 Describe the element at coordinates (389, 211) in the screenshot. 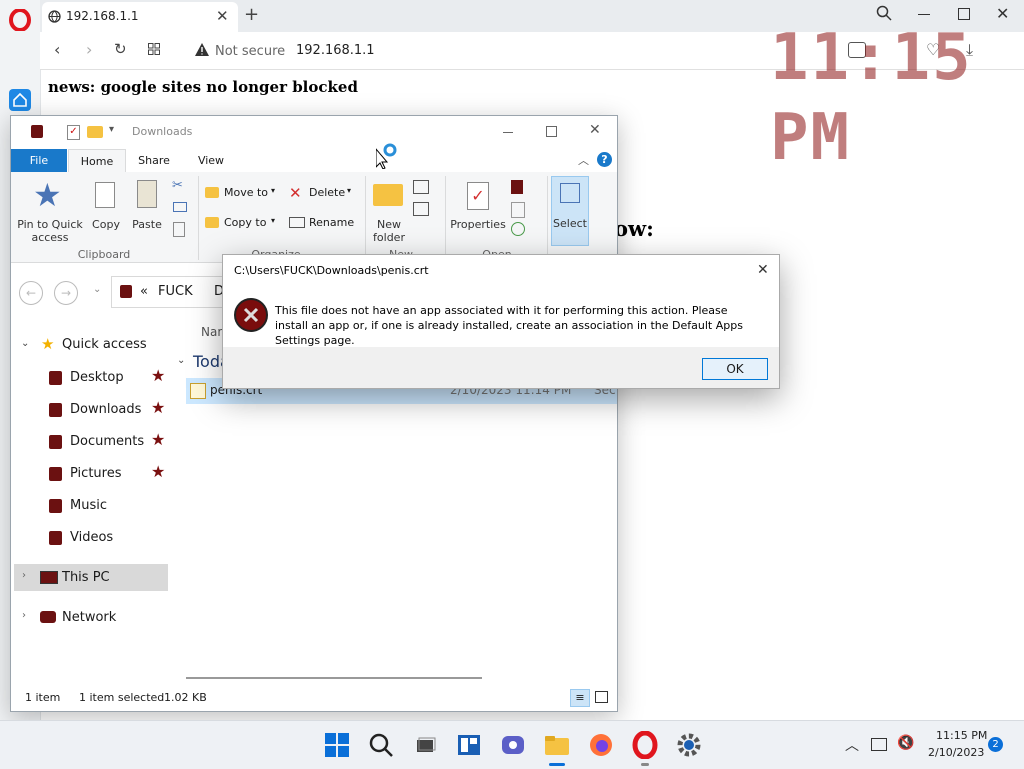

I see `new-folder-button: New folder` at that location.